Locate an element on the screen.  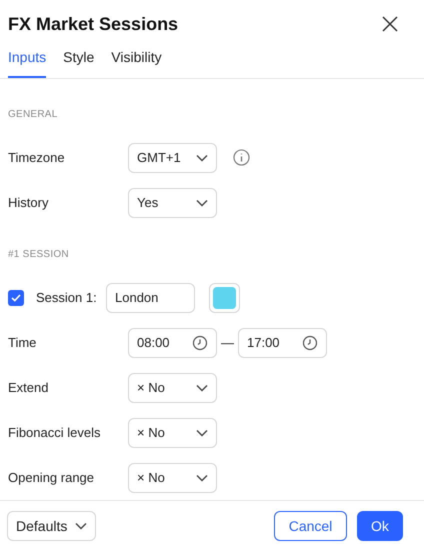
time-field: 17:00 is located at coordinates (282, 343).